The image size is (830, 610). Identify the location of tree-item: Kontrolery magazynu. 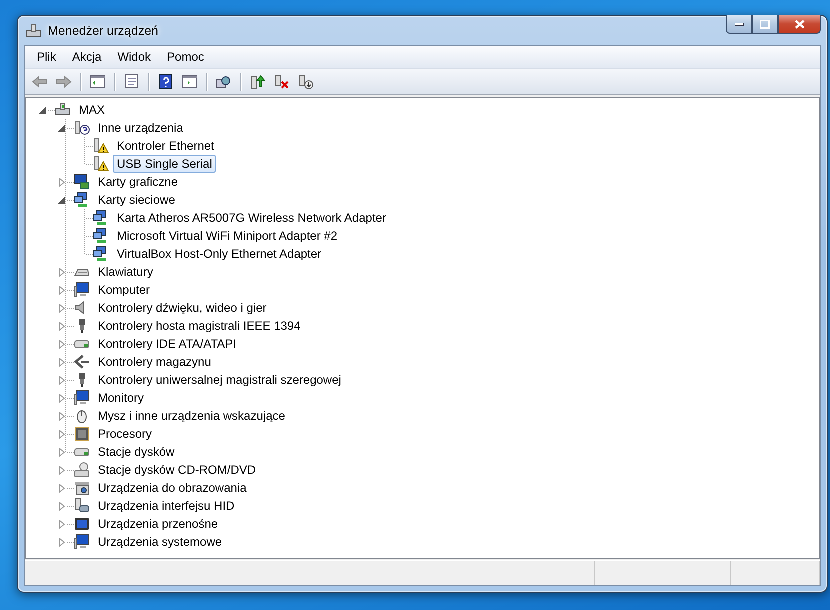
(155, 362).